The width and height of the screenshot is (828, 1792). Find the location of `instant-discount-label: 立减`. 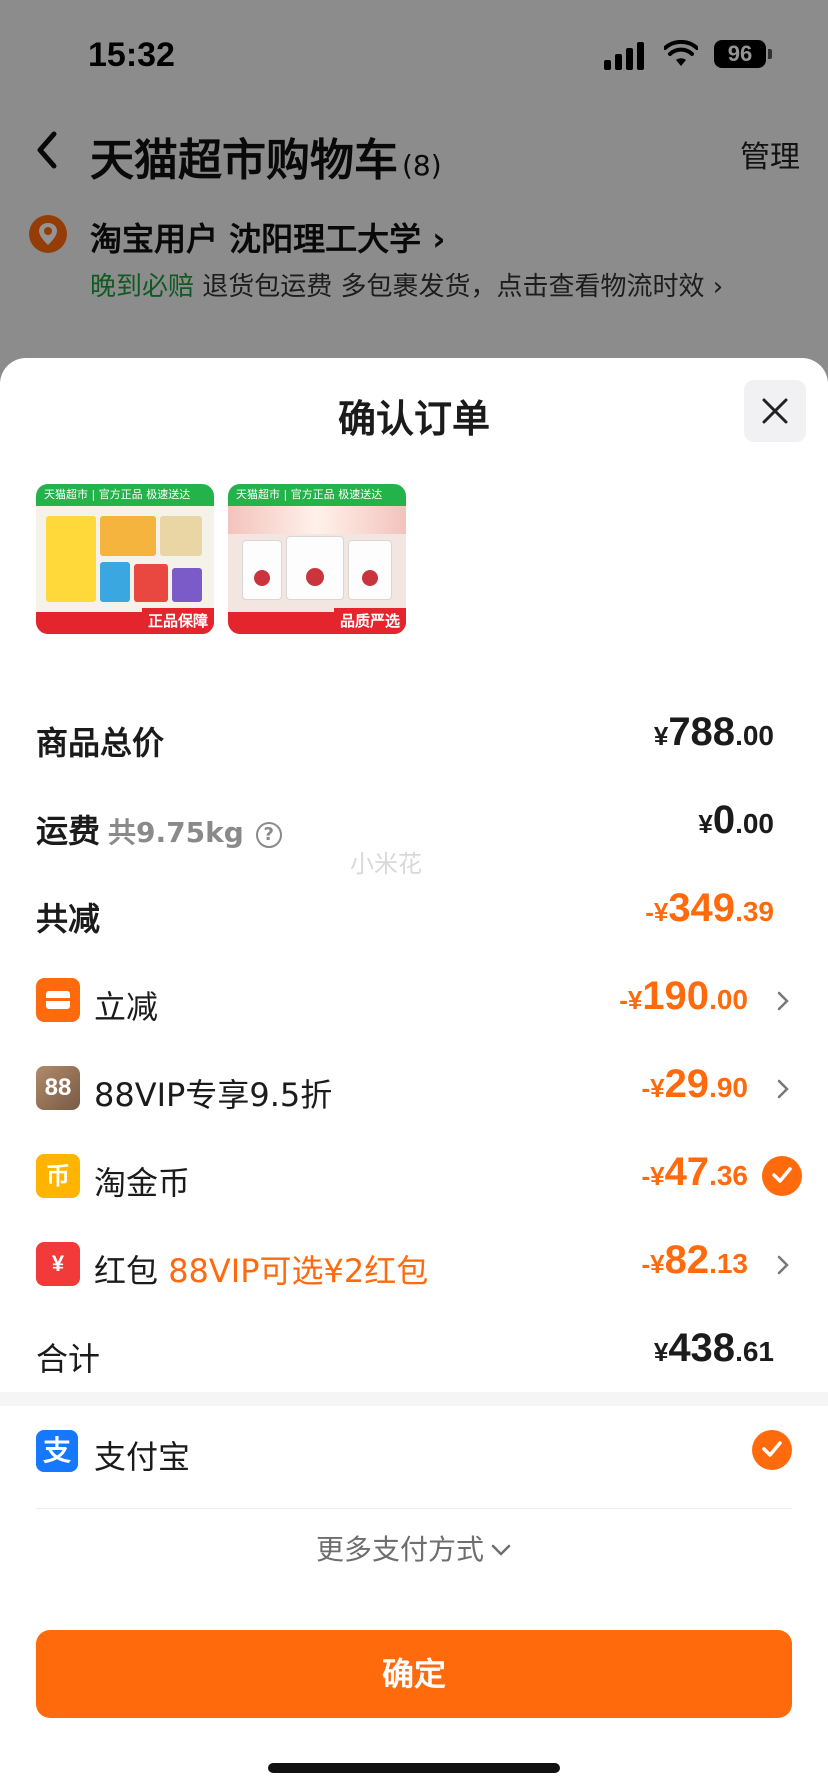

instant-discount-label: 立减 is located at coordinates (126, 1007).